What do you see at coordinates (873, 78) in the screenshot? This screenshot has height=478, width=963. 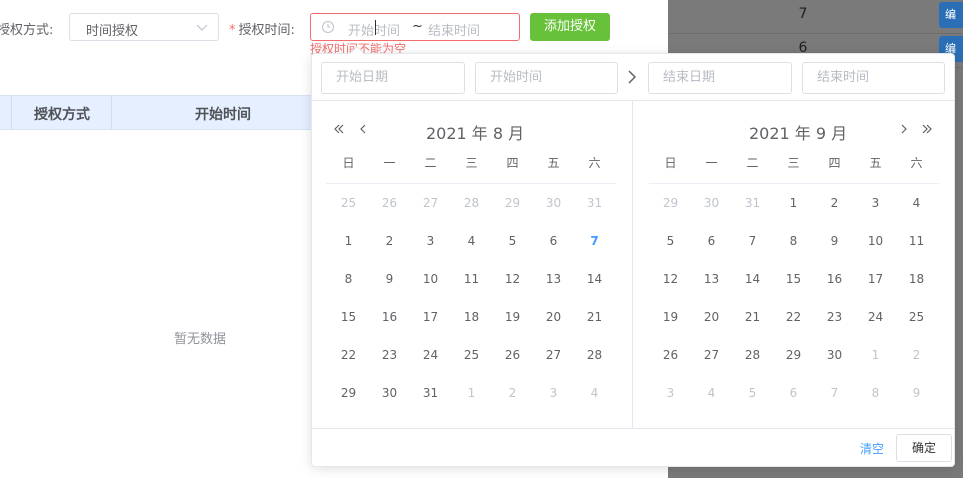 I see `end-time-input: 结束时间` at bounding box center [873, 78].